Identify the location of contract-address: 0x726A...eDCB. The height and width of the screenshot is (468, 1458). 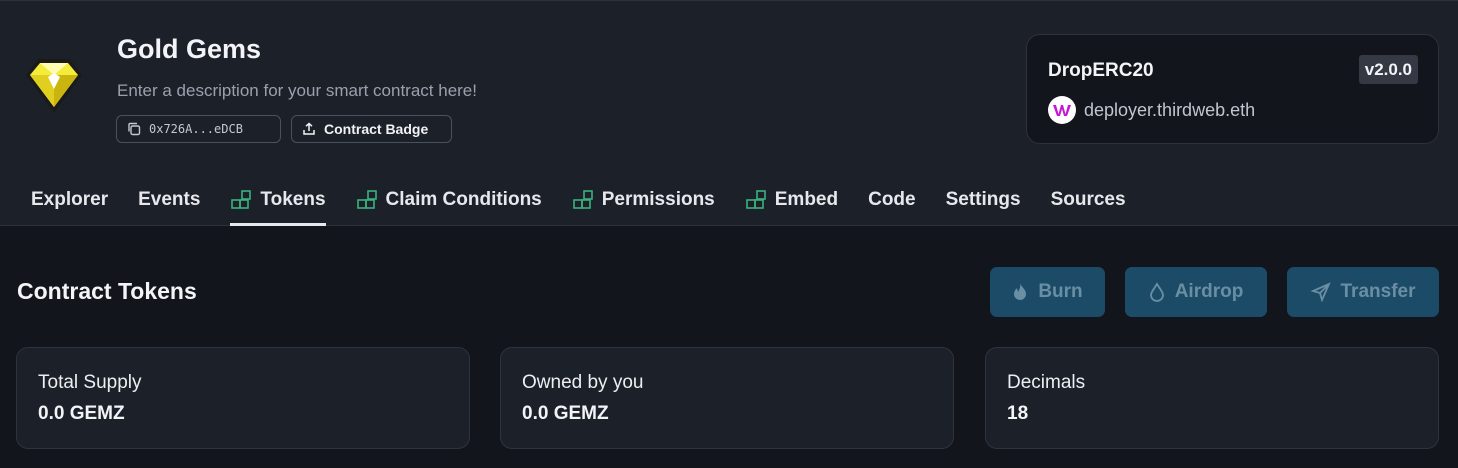
(196, 129).